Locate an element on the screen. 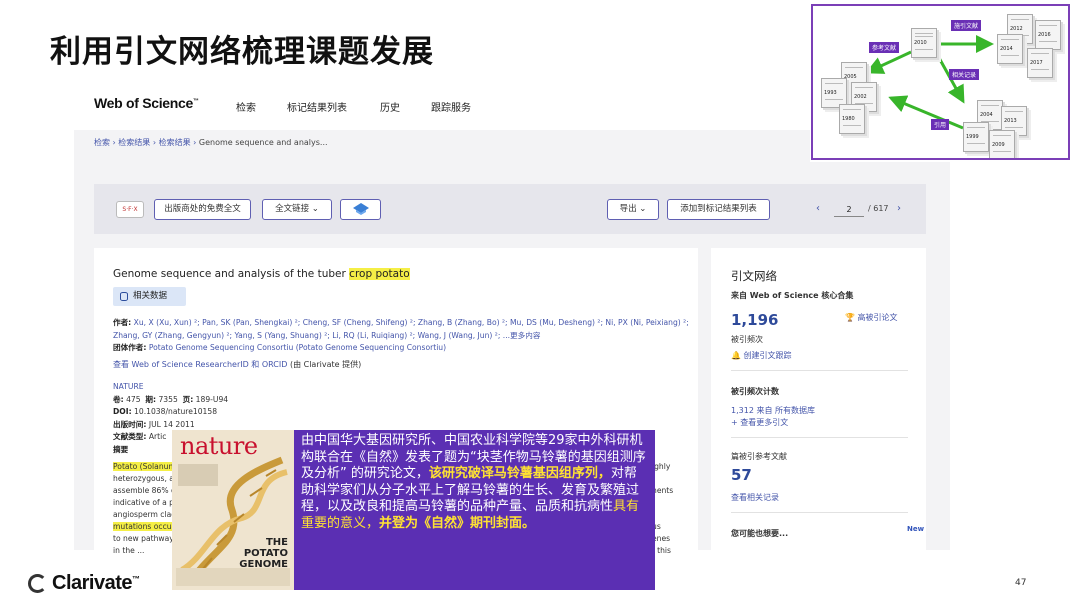 The image size is (1080, 607). breadcrumb-search: 检索 is located at coordinates (102, 142).